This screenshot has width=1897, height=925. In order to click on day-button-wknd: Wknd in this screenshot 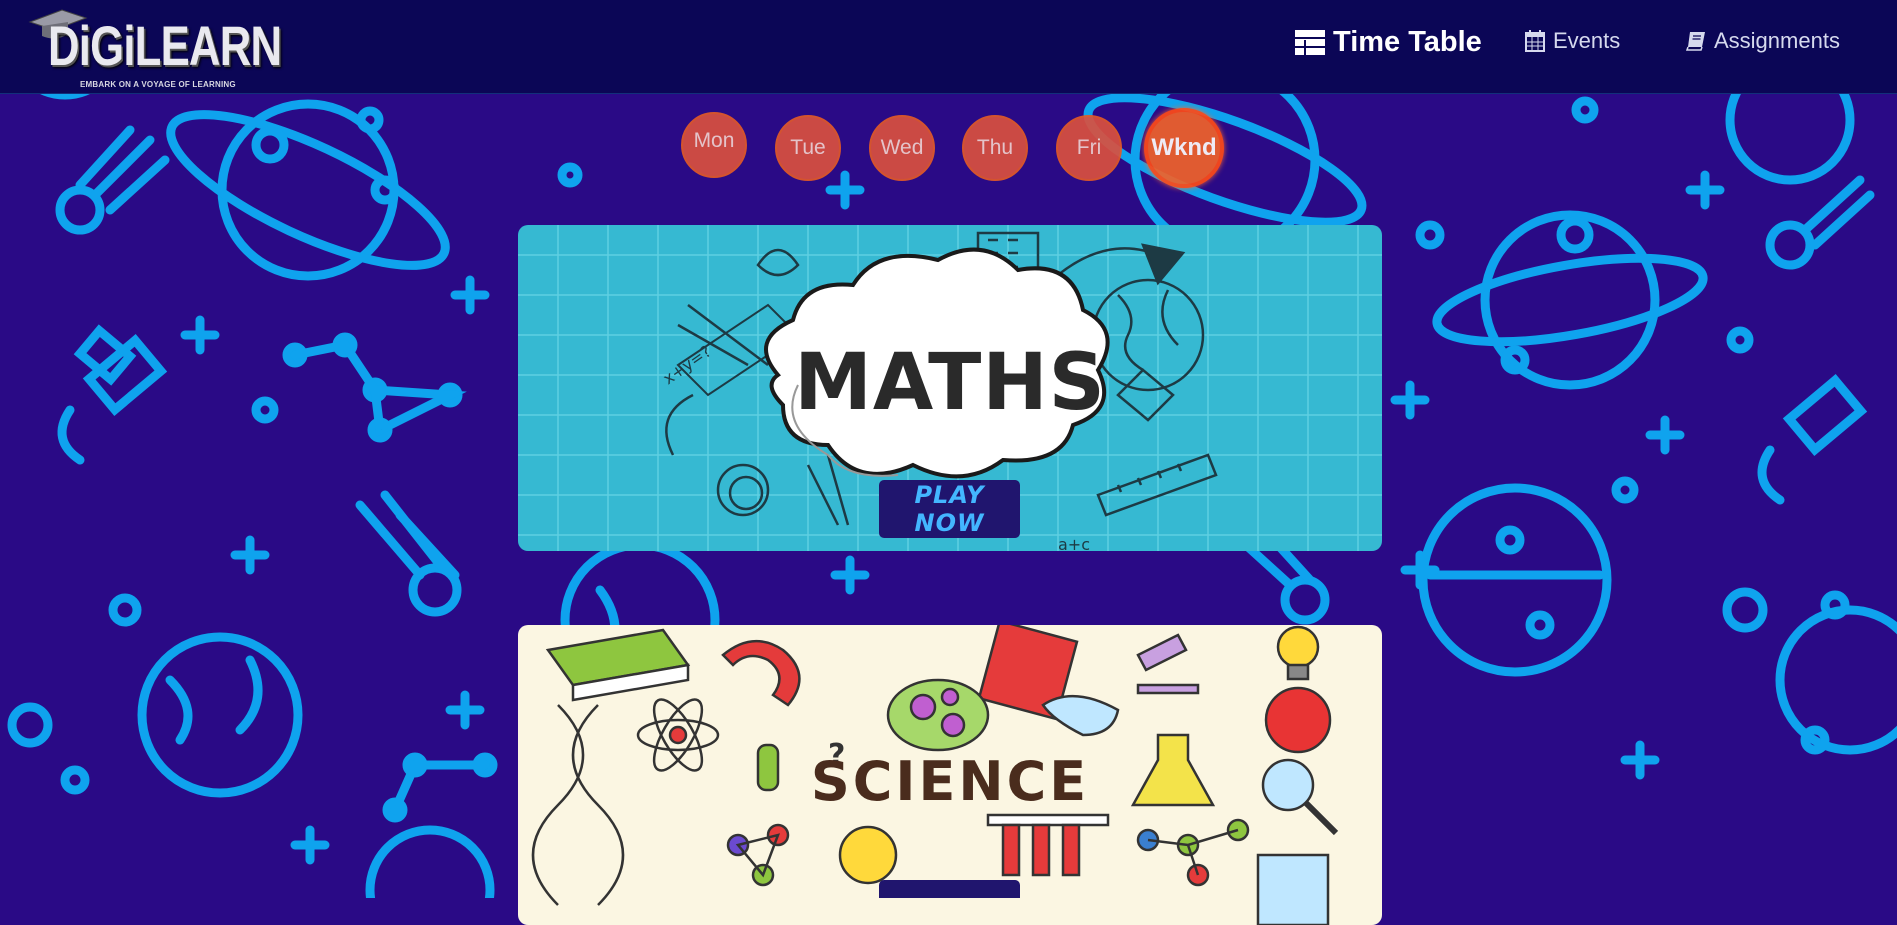, I will do `click(1184, 148)`.